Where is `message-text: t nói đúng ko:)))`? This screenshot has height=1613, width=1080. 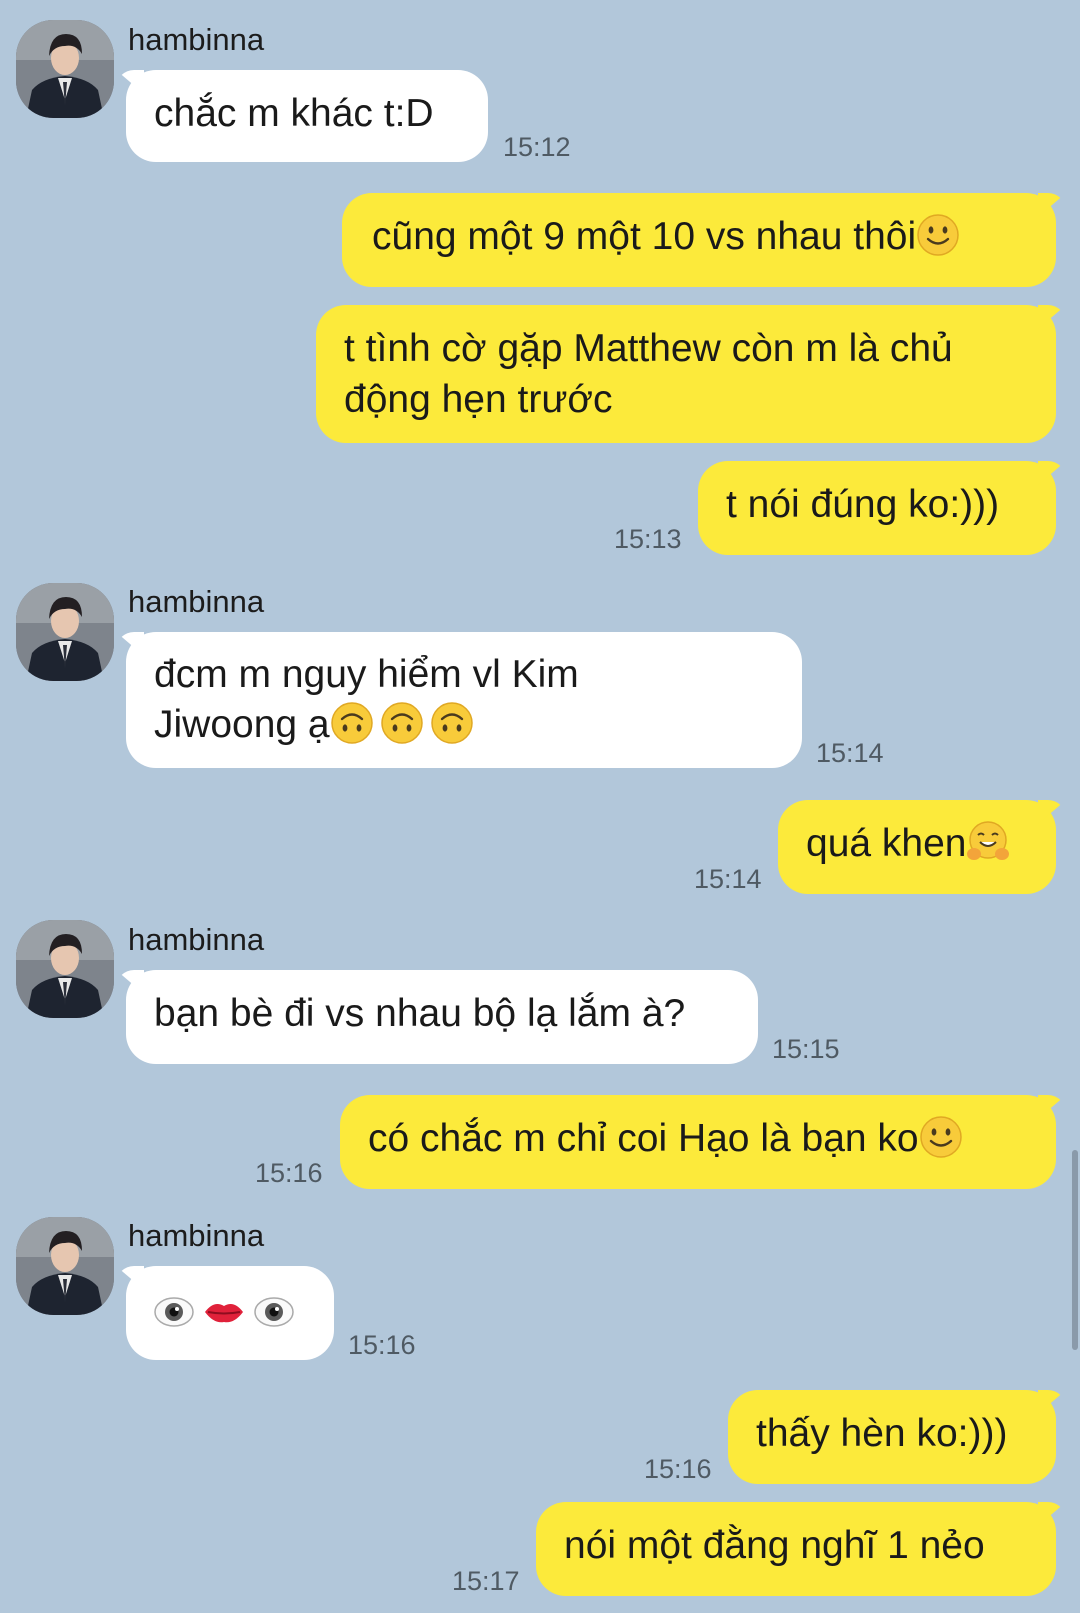 message-text: t nói đúng ko:))) is located at coordinates (863, 504).